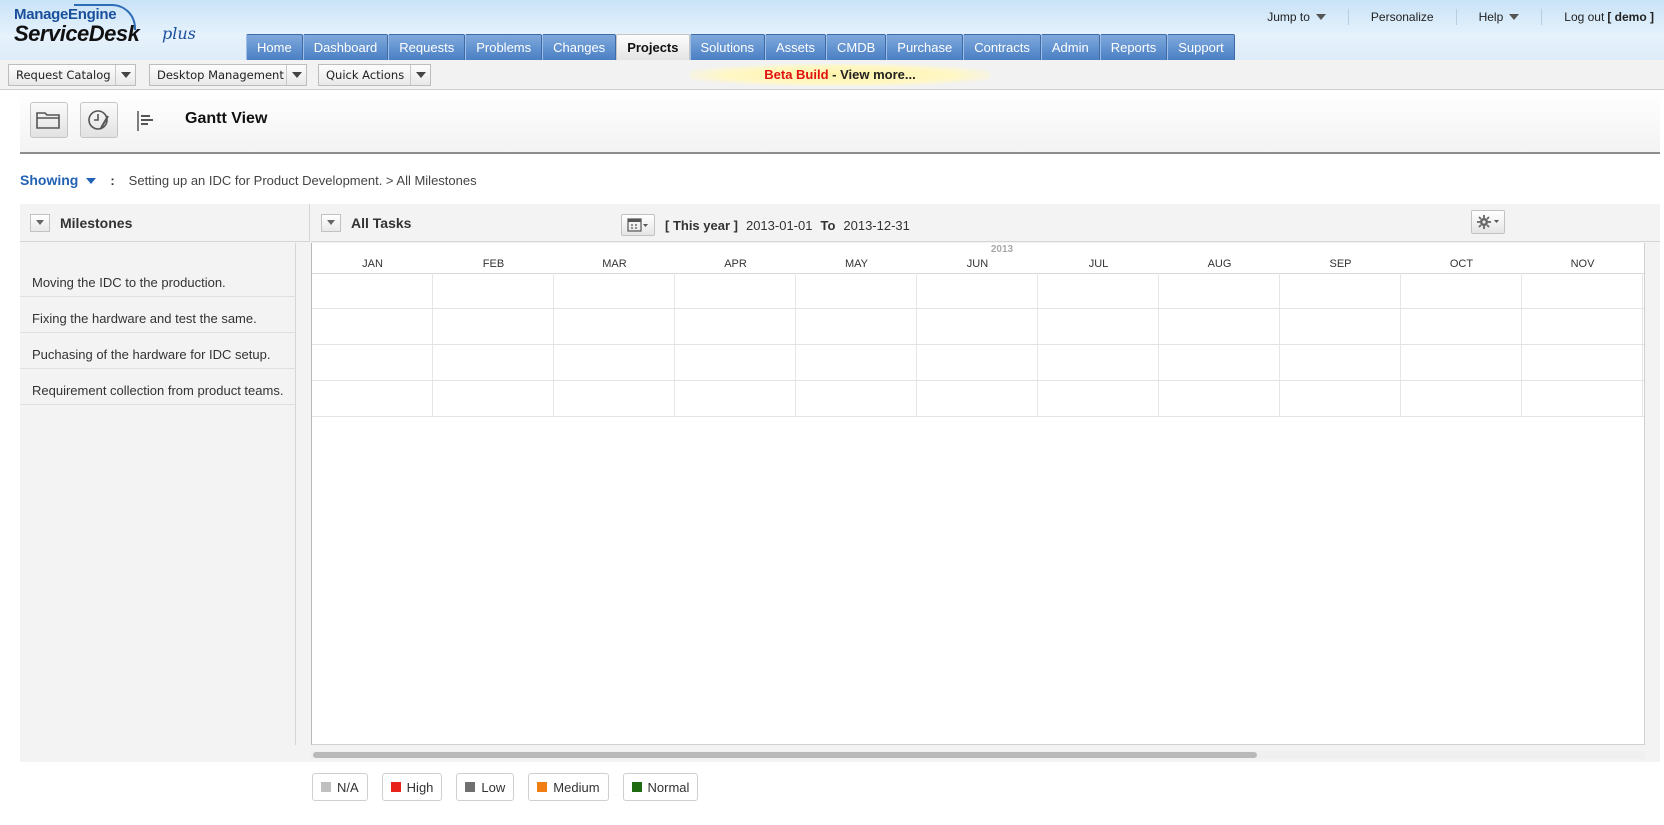 The height and width of the screenshot is (825, 1664). Describe the element at coordinates (653, 47) in the screenshot. I see `tab-projects: Projects` at that location.